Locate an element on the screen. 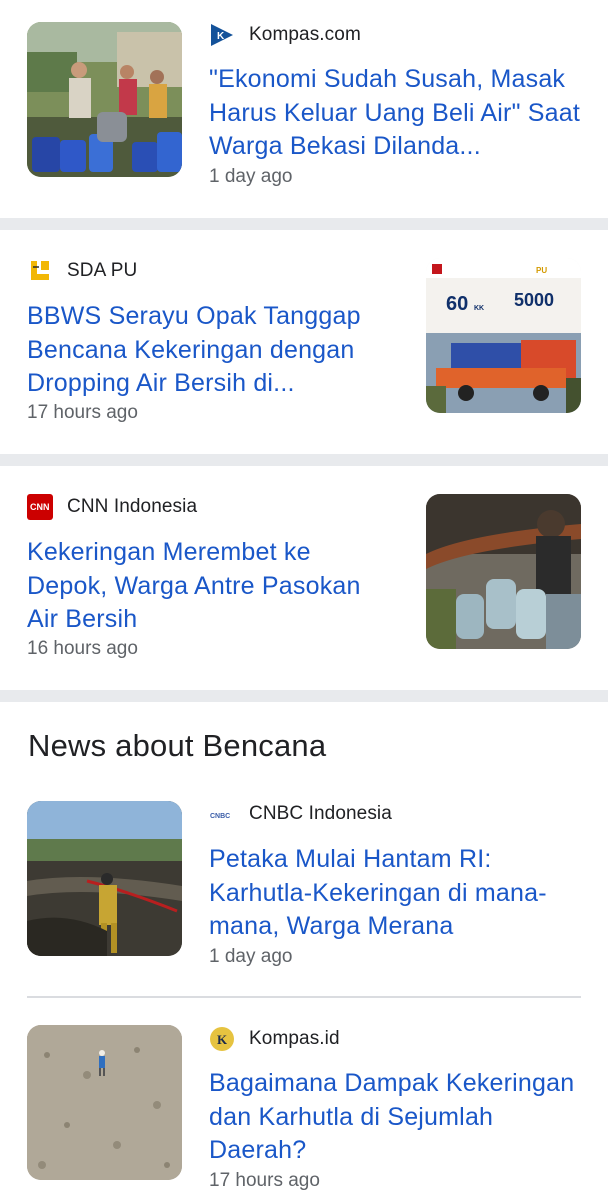 The width and height of the screenshot is (608, 1200). article-source: K Kompas.id is located at coordinates (274, 1039).